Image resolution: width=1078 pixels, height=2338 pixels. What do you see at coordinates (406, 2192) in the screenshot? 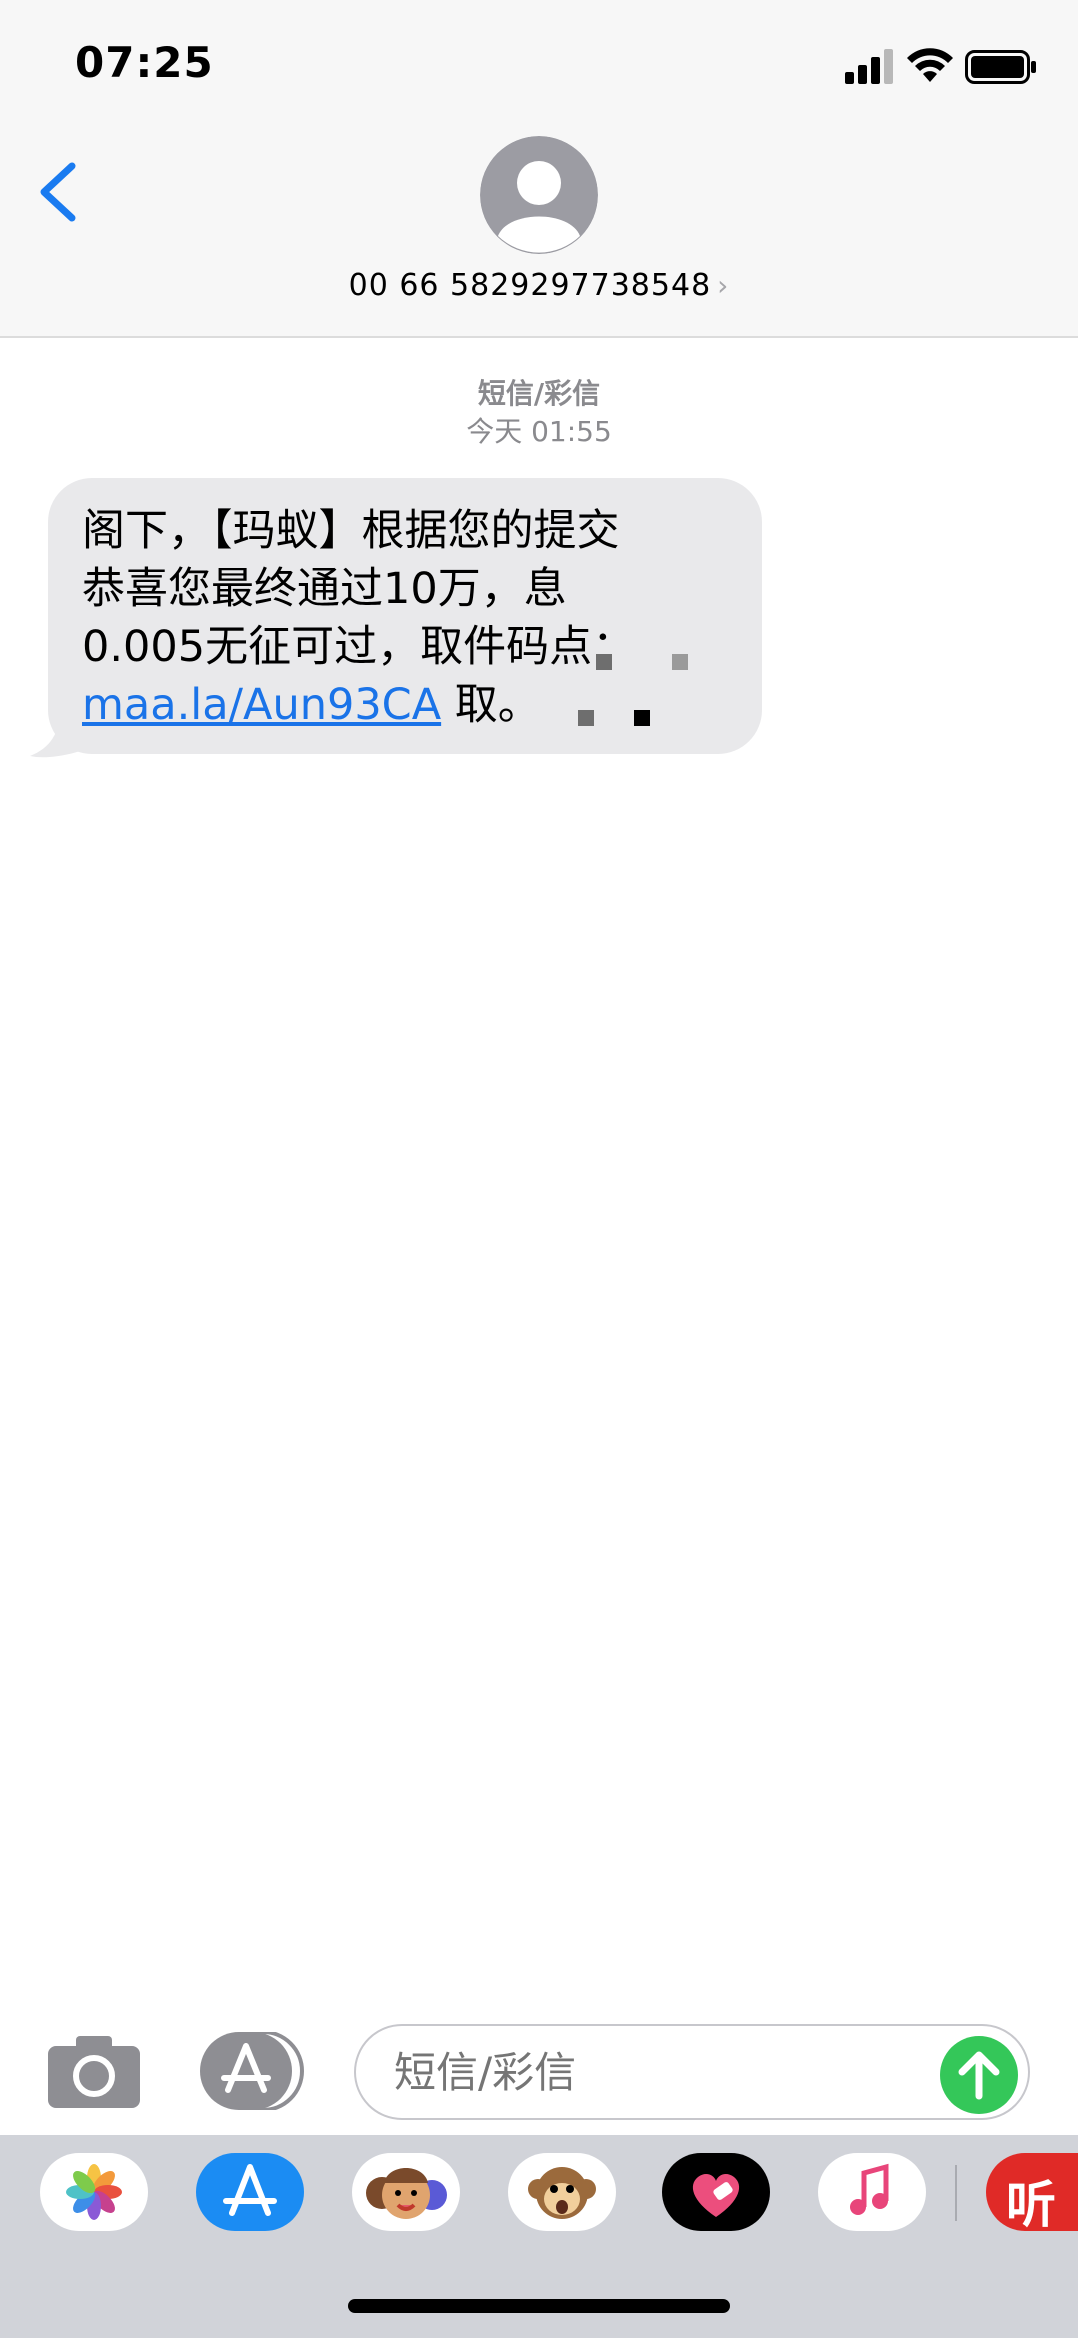
I see `memoji-icon` at bounding box center [406, 2192].